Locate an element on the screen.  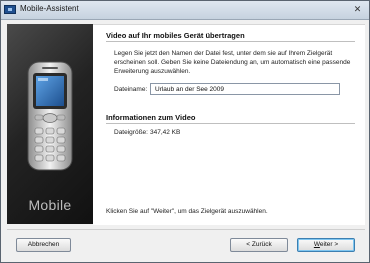
mobile-phone-icon is located at coordinates (50, 116).